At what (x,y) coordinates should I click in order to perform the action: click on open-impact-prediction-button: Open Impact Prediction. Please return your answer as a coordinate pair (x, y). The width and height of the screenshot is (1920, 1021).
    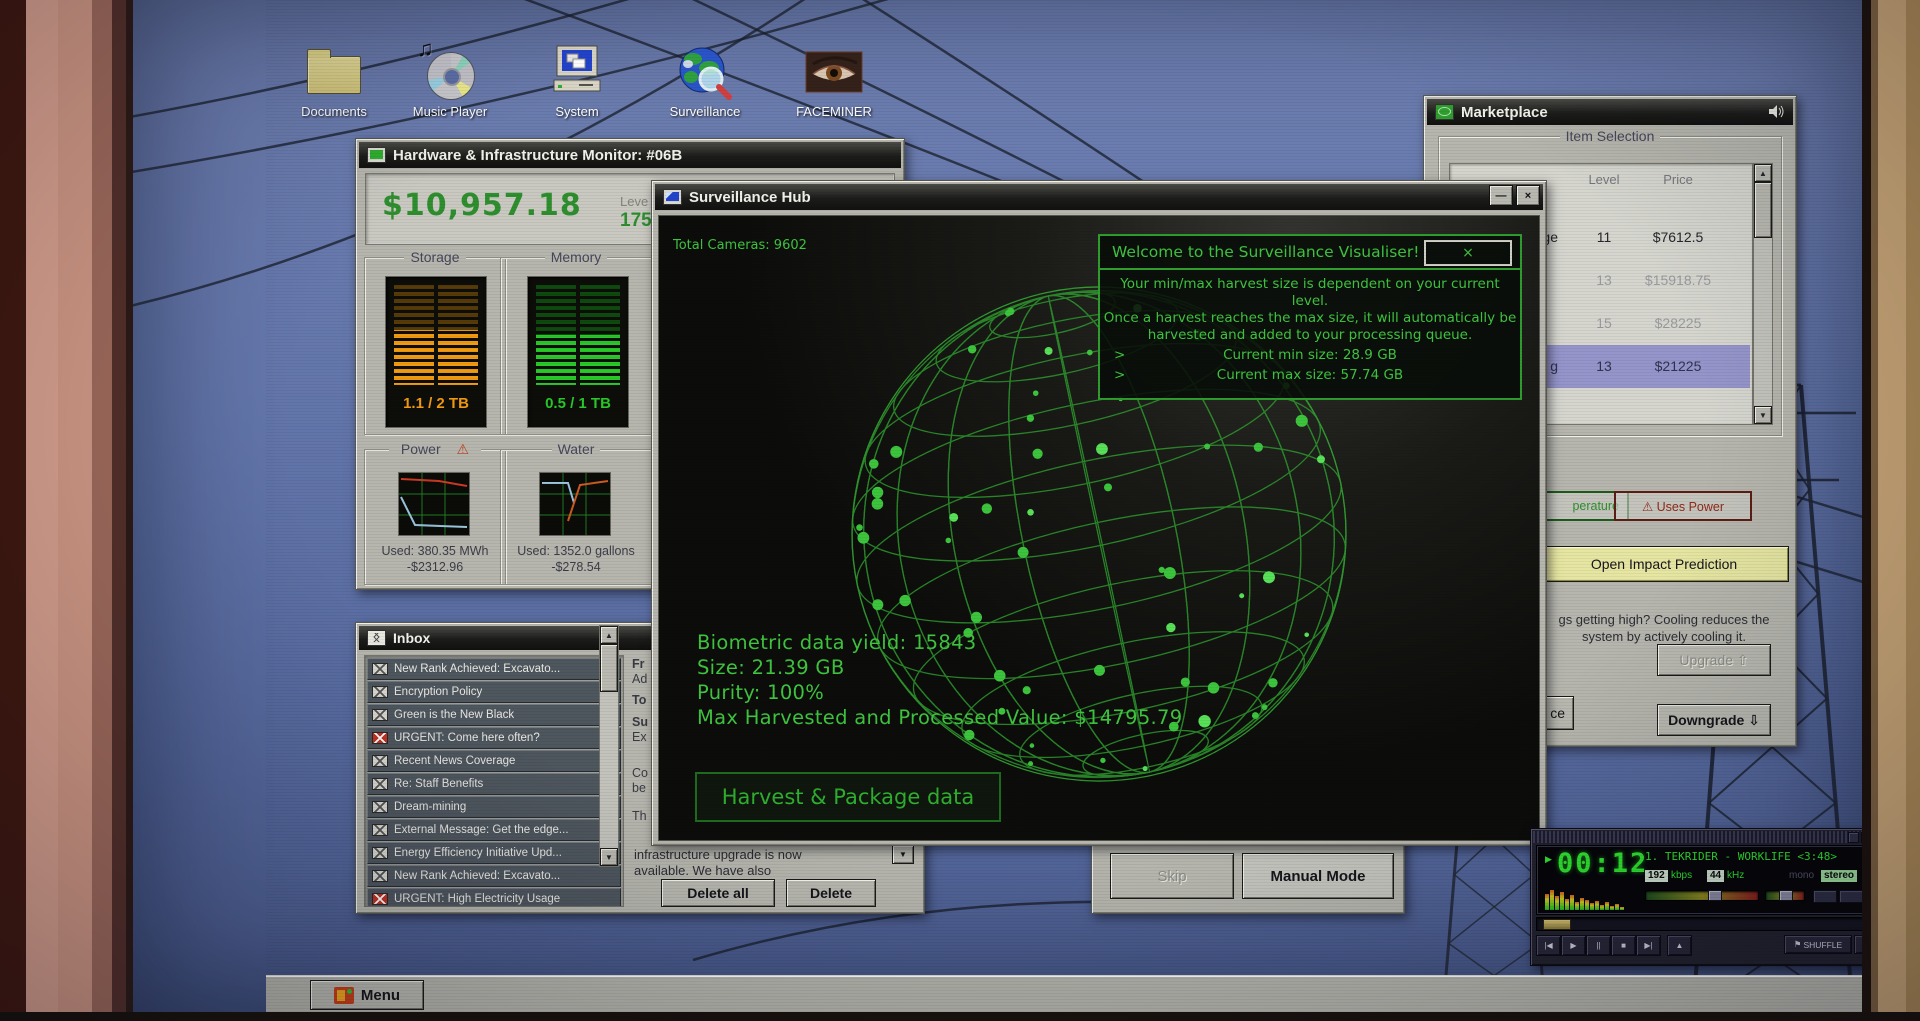
    Looking at the image, I should click on (1664, 564).